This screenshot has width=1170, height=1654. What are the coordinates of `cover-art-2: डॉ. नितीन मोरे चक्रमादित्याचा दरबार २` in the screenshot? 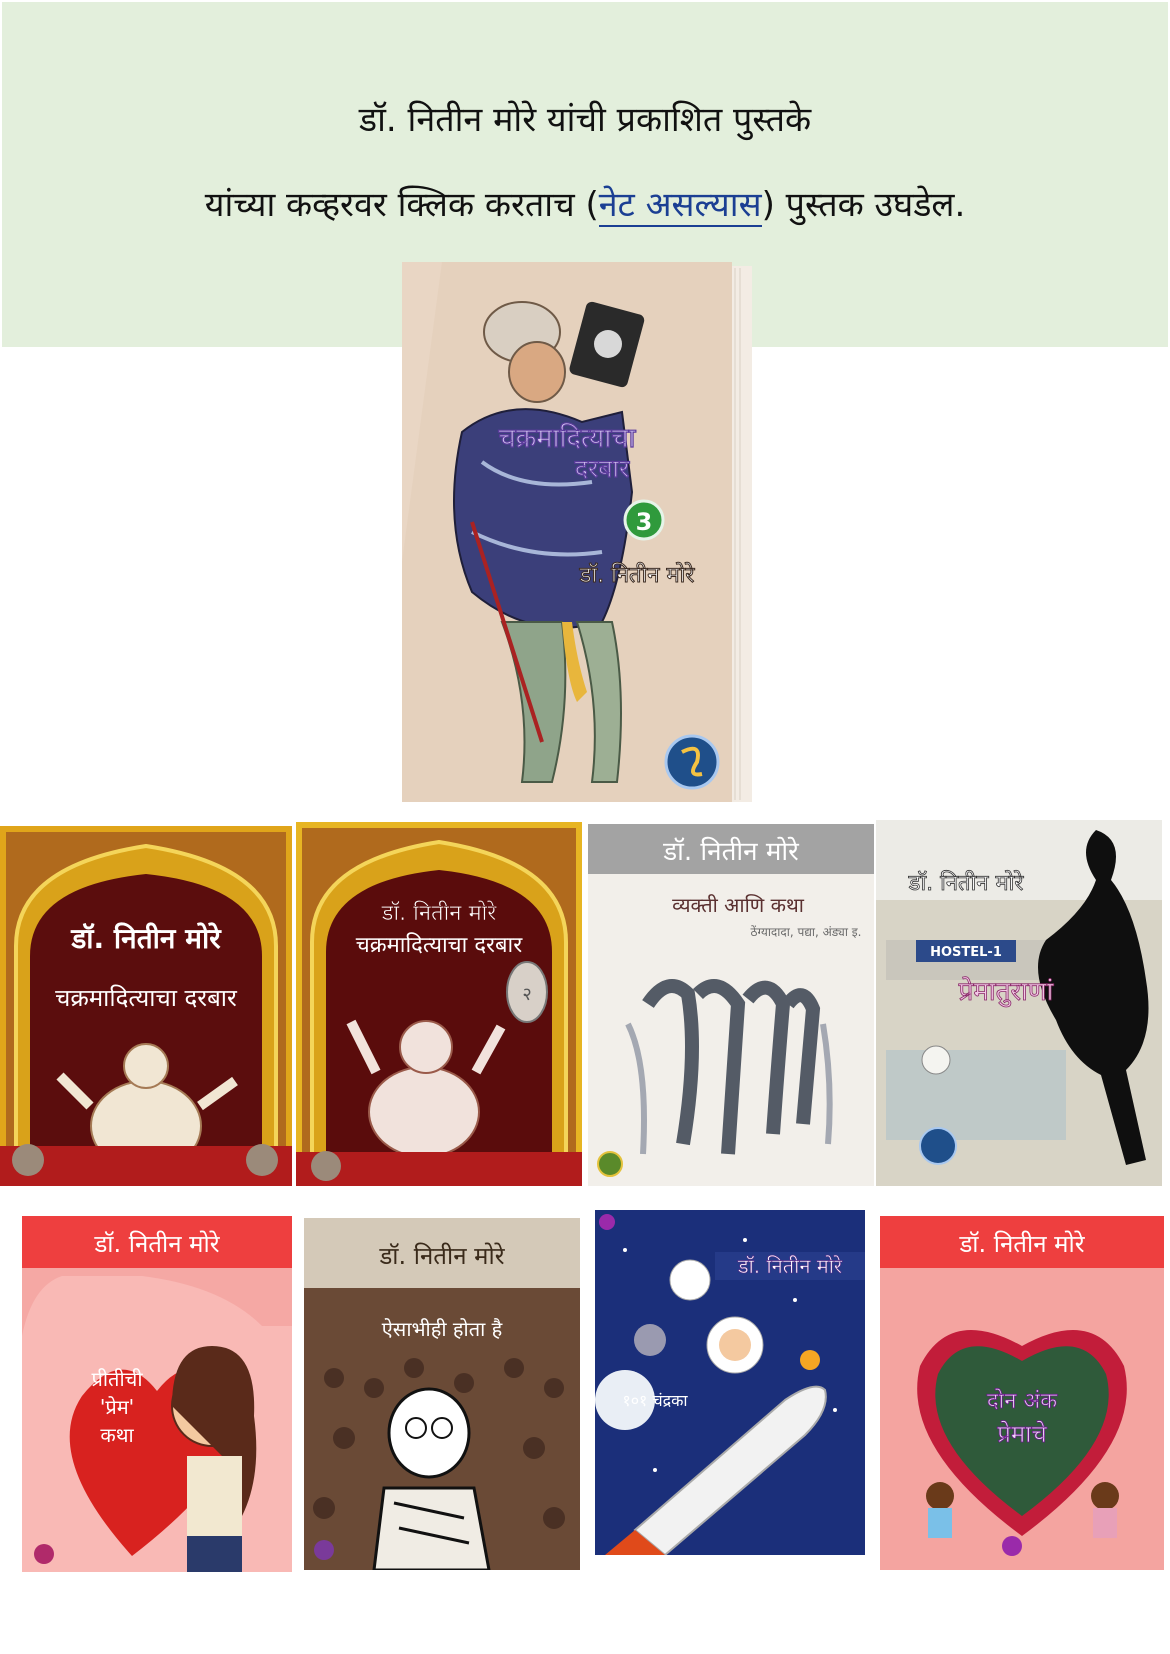 It's located at (439, 1004).